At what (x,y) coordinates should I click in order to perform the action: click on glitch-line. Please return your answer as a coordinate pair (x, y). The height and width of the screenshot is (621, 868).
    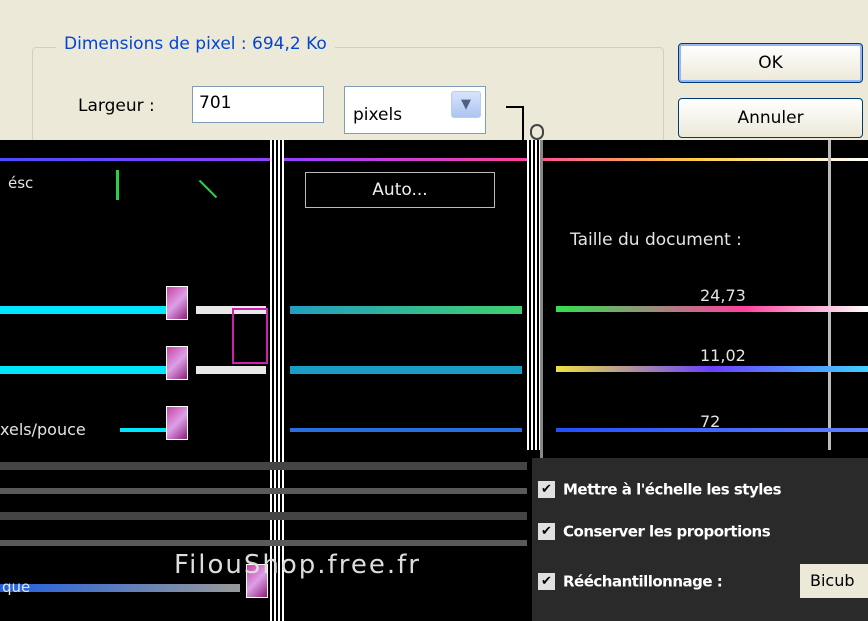
    Looking at the image, I should click on (434, 159).